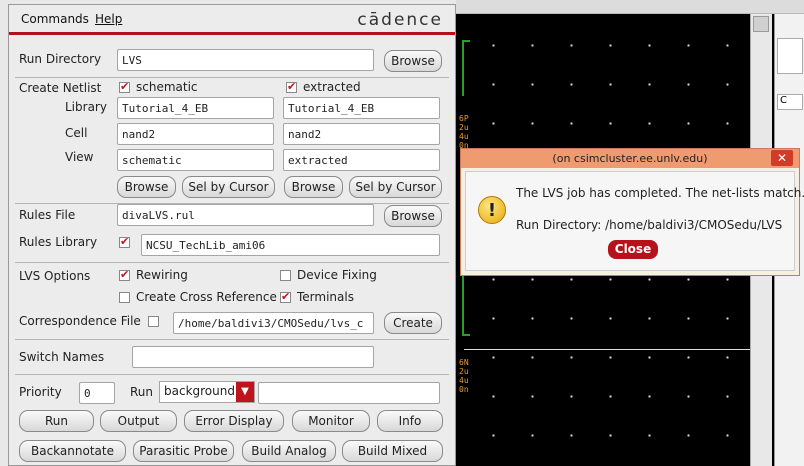  What do you see at coordinates (228, 187) in the screenshot?
I see `schematic-sel-by-cursor-button: Sel by Cursor` at bounding box center [228, 187].